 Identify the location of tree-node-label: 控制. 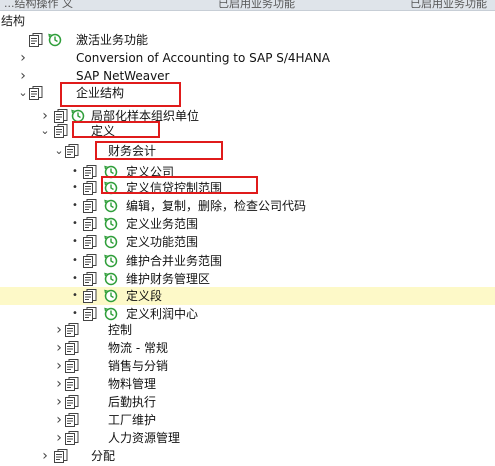
(120, 330).